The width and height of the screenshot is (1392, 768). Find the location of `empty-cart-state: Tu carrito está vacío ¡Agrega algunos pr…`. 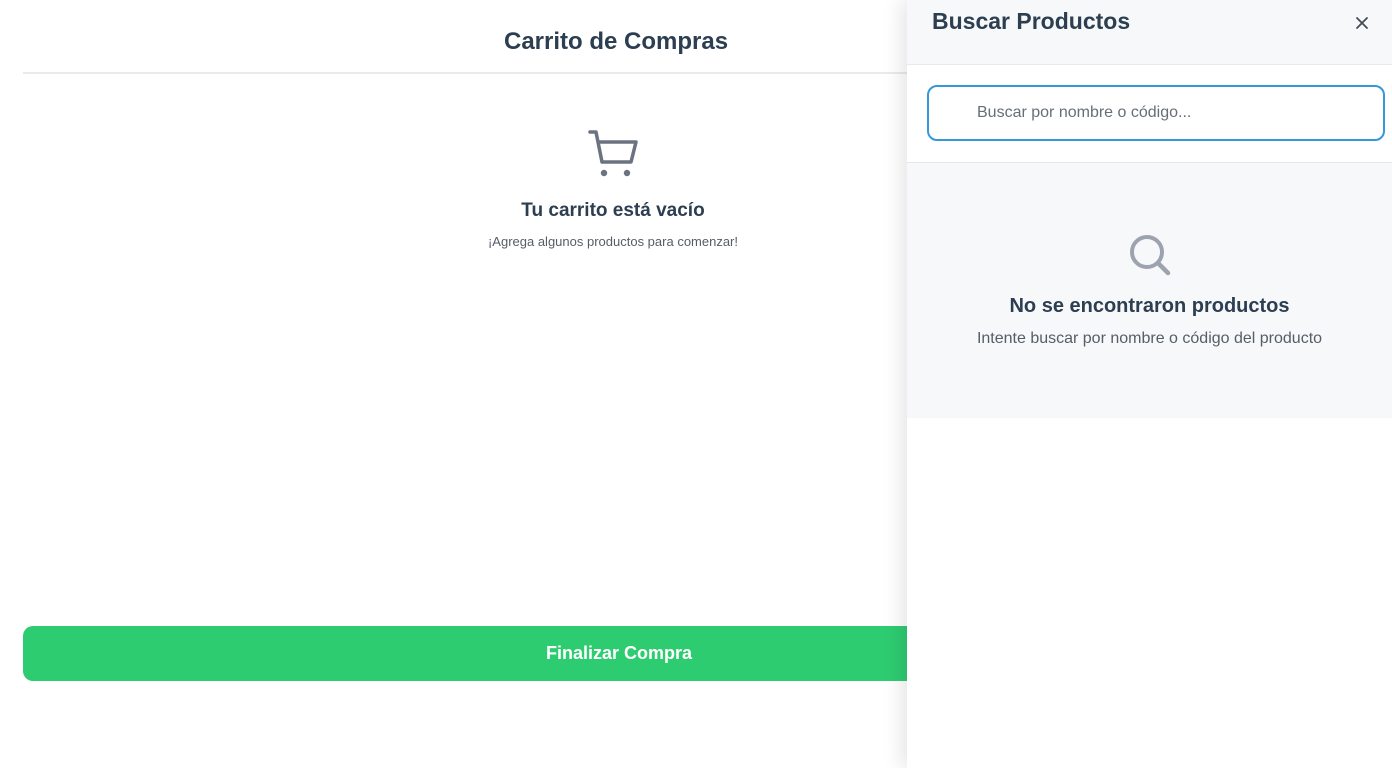

empty-cart-state: Tu carrito está vacío ¡Agrega algunos pr… is located at coordinates (613, 188).